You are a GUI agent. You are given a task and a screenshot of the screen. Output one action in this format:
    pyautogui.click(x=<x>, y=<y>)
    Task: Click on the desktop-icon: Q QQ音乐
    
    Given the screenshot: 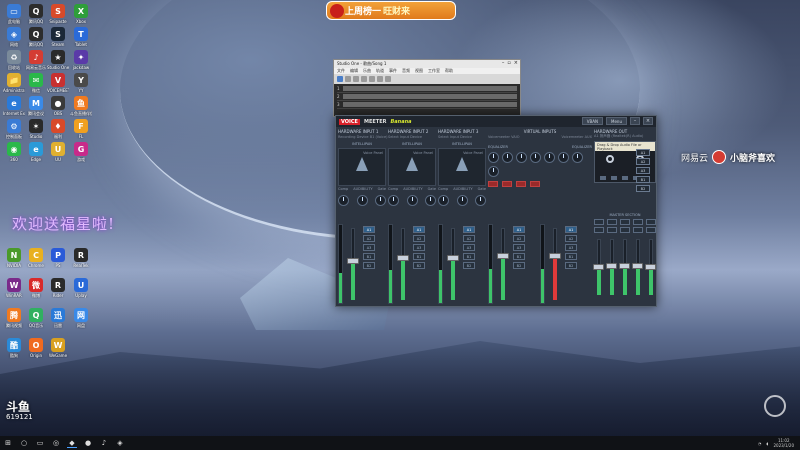 What is the action you would take?
    pyautogui.click(x=36, y=318)
    